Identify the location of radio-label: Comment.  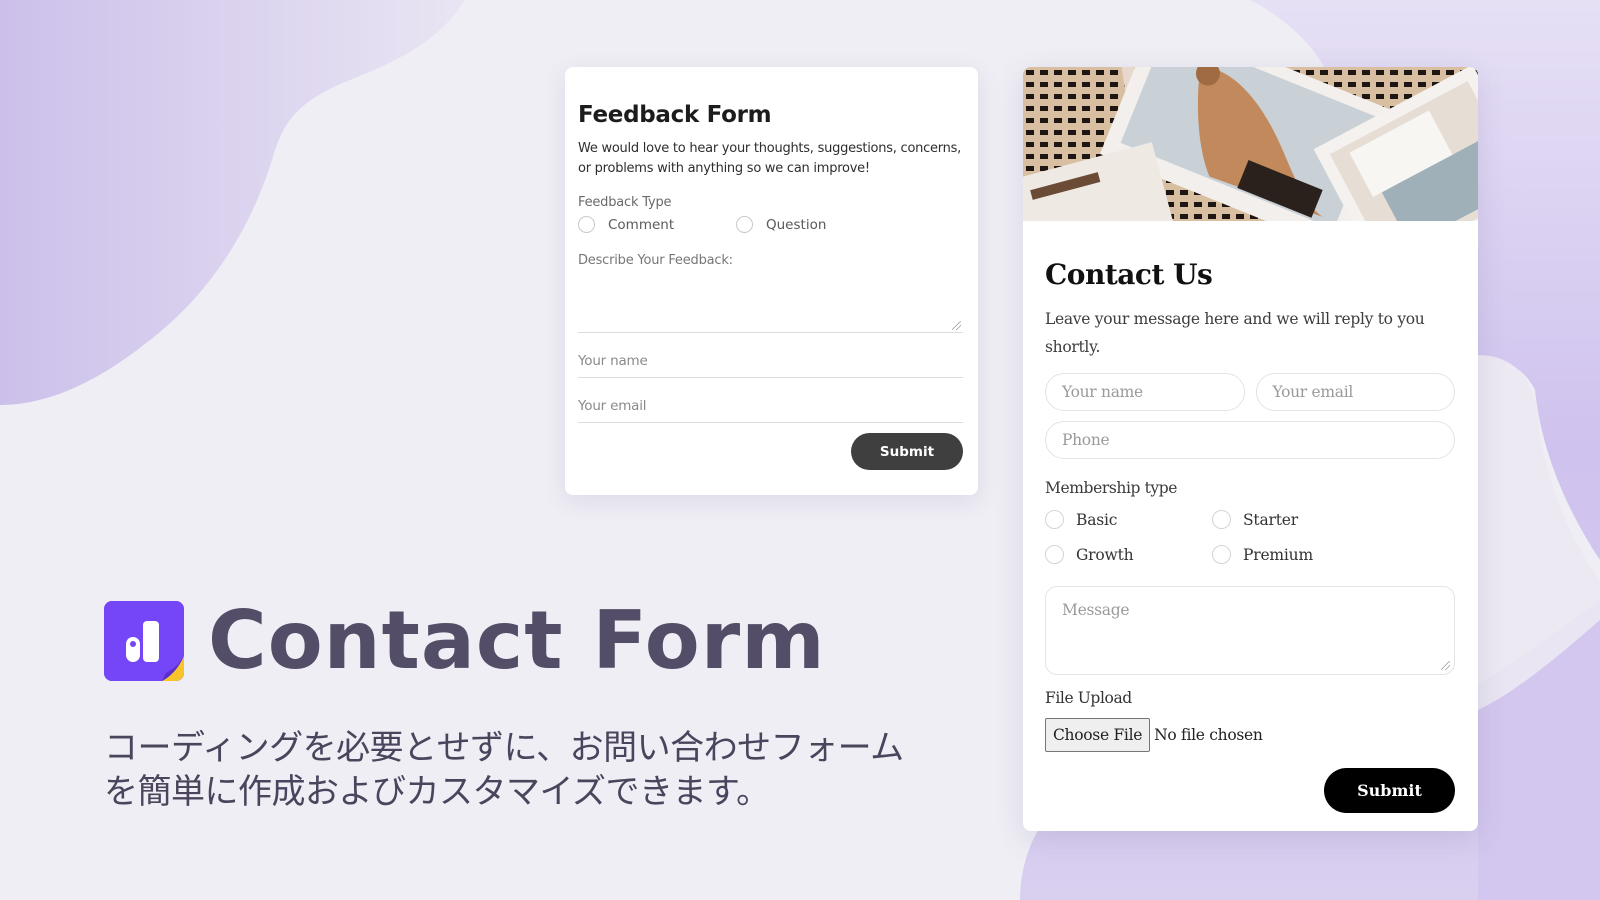
(641, 224).